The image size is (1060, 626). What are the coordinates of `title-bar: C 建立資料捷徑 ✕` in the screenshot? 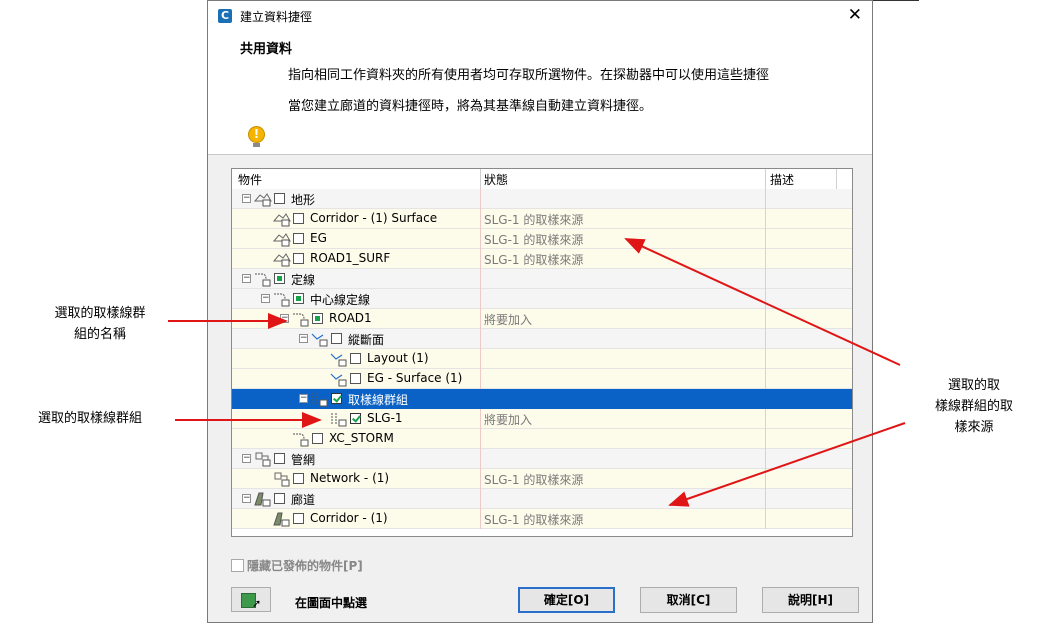 It's located at (540, 16).